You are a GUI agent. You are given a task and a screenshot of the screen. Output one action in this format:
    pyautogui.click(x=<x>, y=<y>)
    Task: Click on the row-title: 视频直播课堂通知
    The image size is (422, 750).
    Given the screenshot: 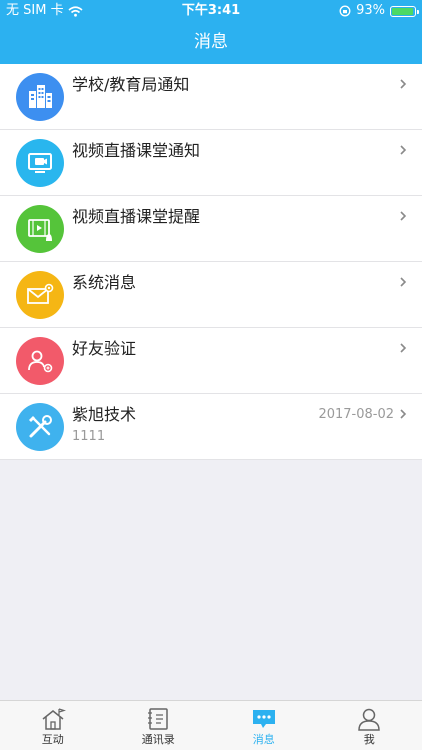 What is the action you would take?
    pyautogui.click(x=136, y=150)
    